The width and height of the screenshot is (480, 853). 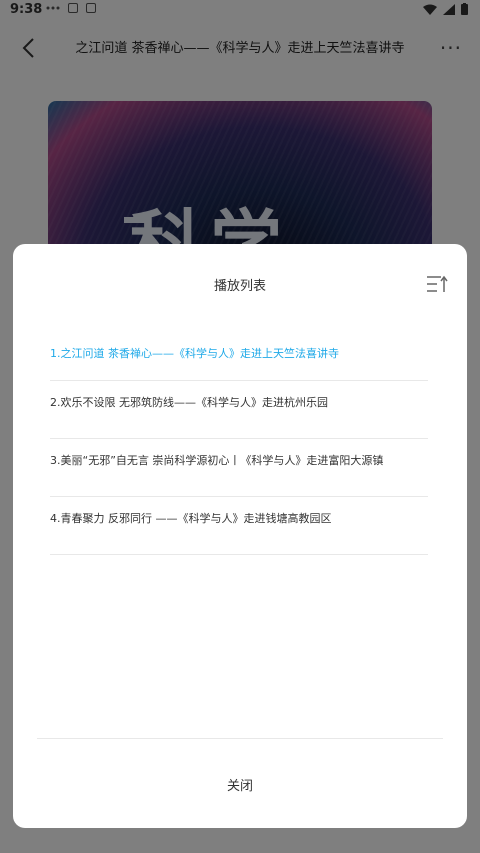 What do you see at coordinates (217, 460) in the screenshot?
I see `playlist-item-label: 3.美丽“无邪”自无言 崇尚科学源初心丨《科学与人》走进富阳大源镇` at bounding box center [217, 460].